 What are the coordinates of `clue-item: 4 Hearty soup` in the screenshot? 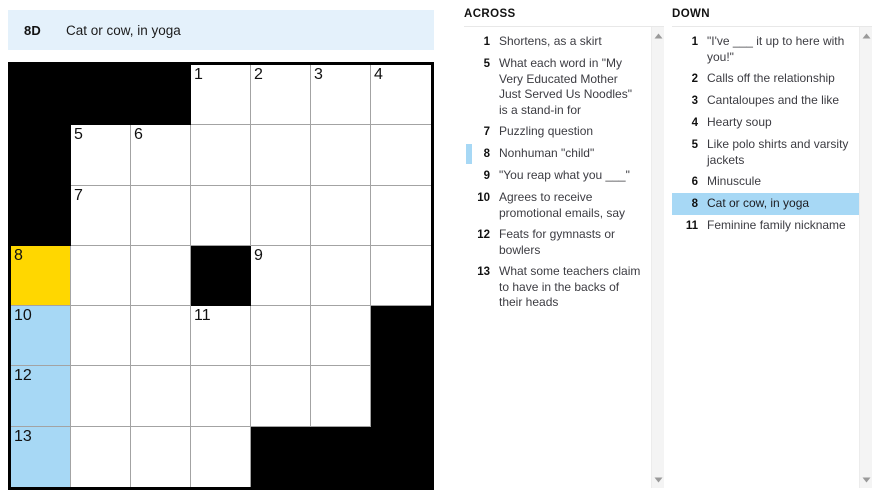 It's located at (763, 123).